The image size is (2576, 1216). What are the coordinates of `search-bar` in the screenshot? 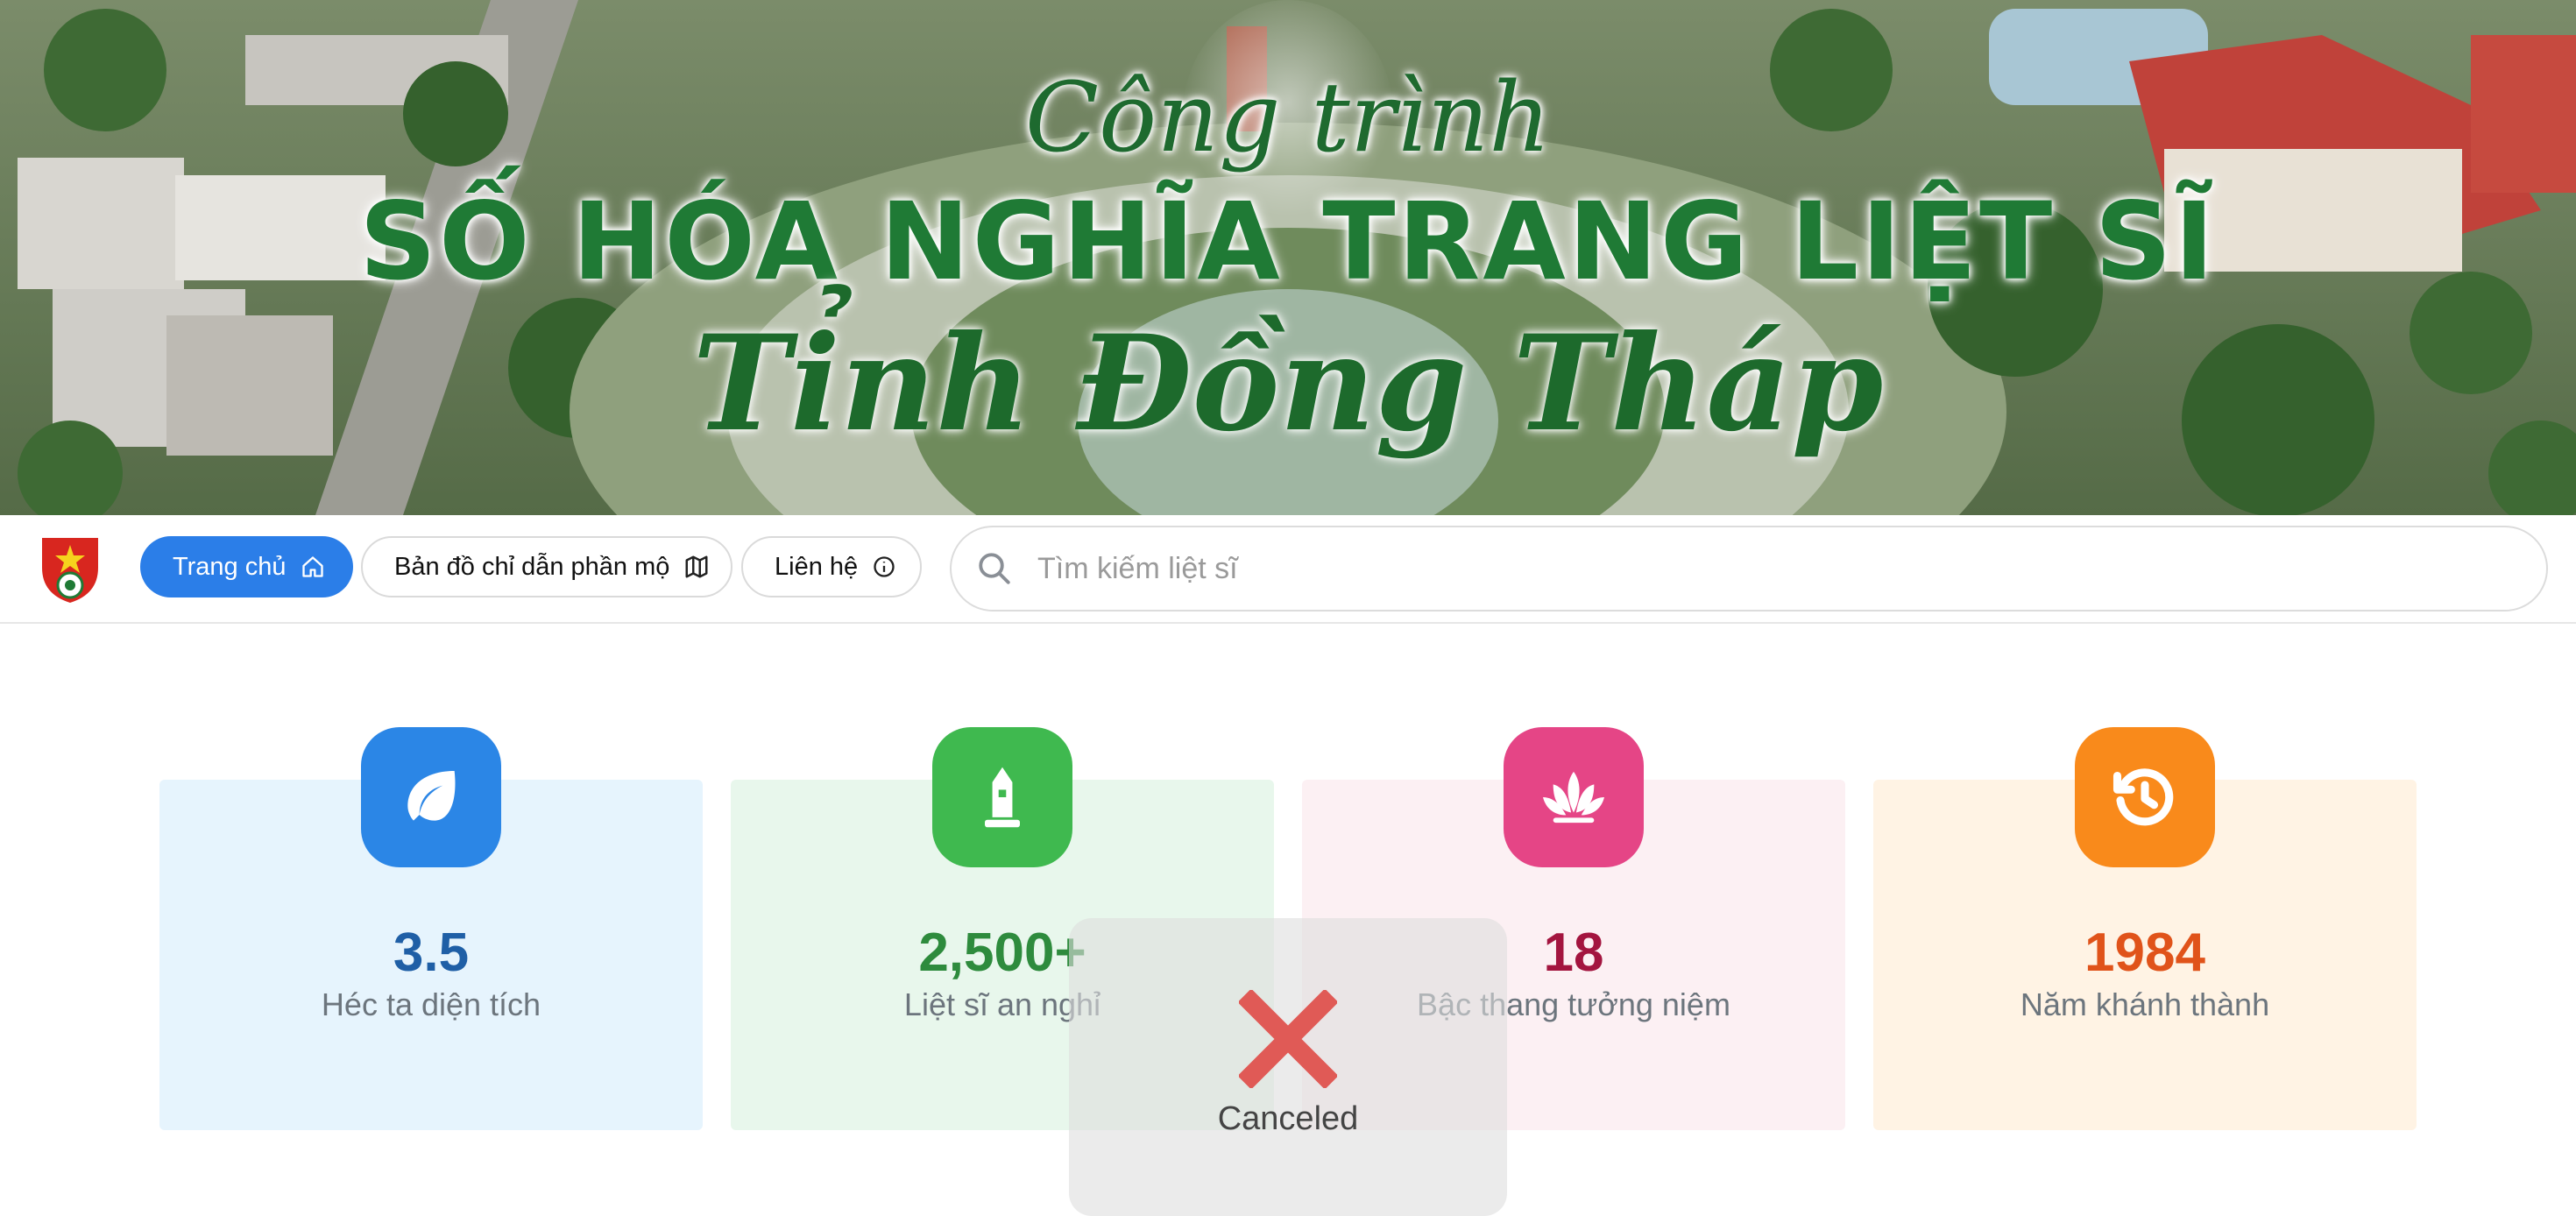 It's located at (1749, 569).